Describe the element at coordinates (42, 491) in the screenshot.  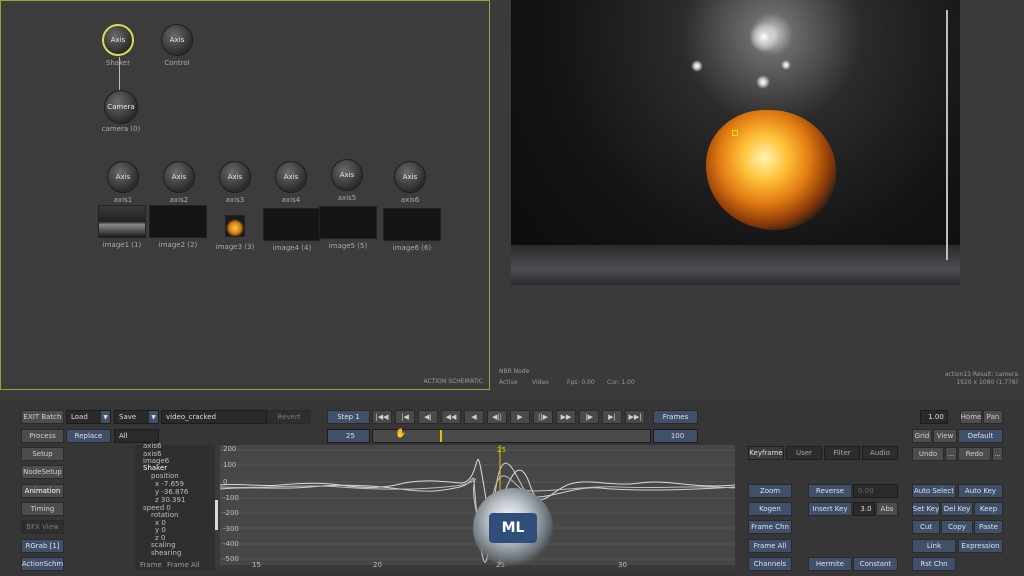
I see `animation-button: Animation` at that location.